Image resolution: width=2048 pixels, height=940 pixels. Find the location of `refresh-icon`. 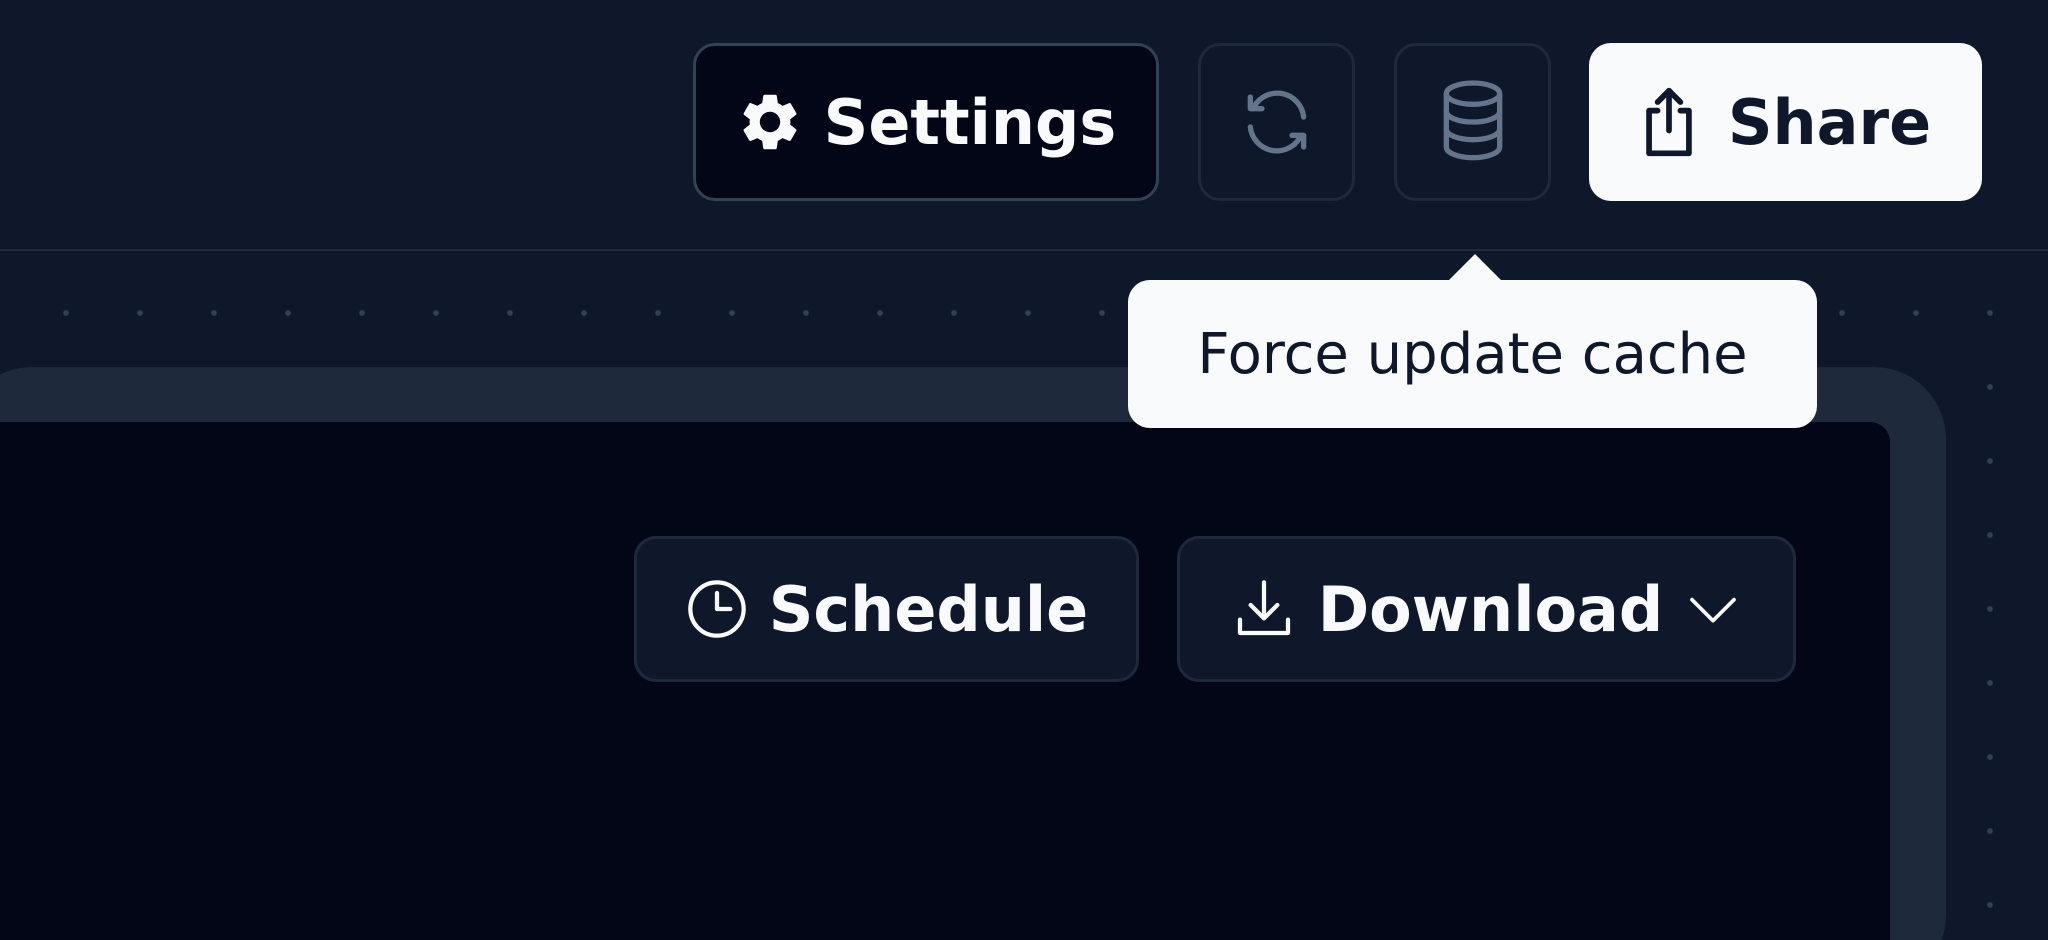

refresh-icon is located at coordinates (1277, 122).